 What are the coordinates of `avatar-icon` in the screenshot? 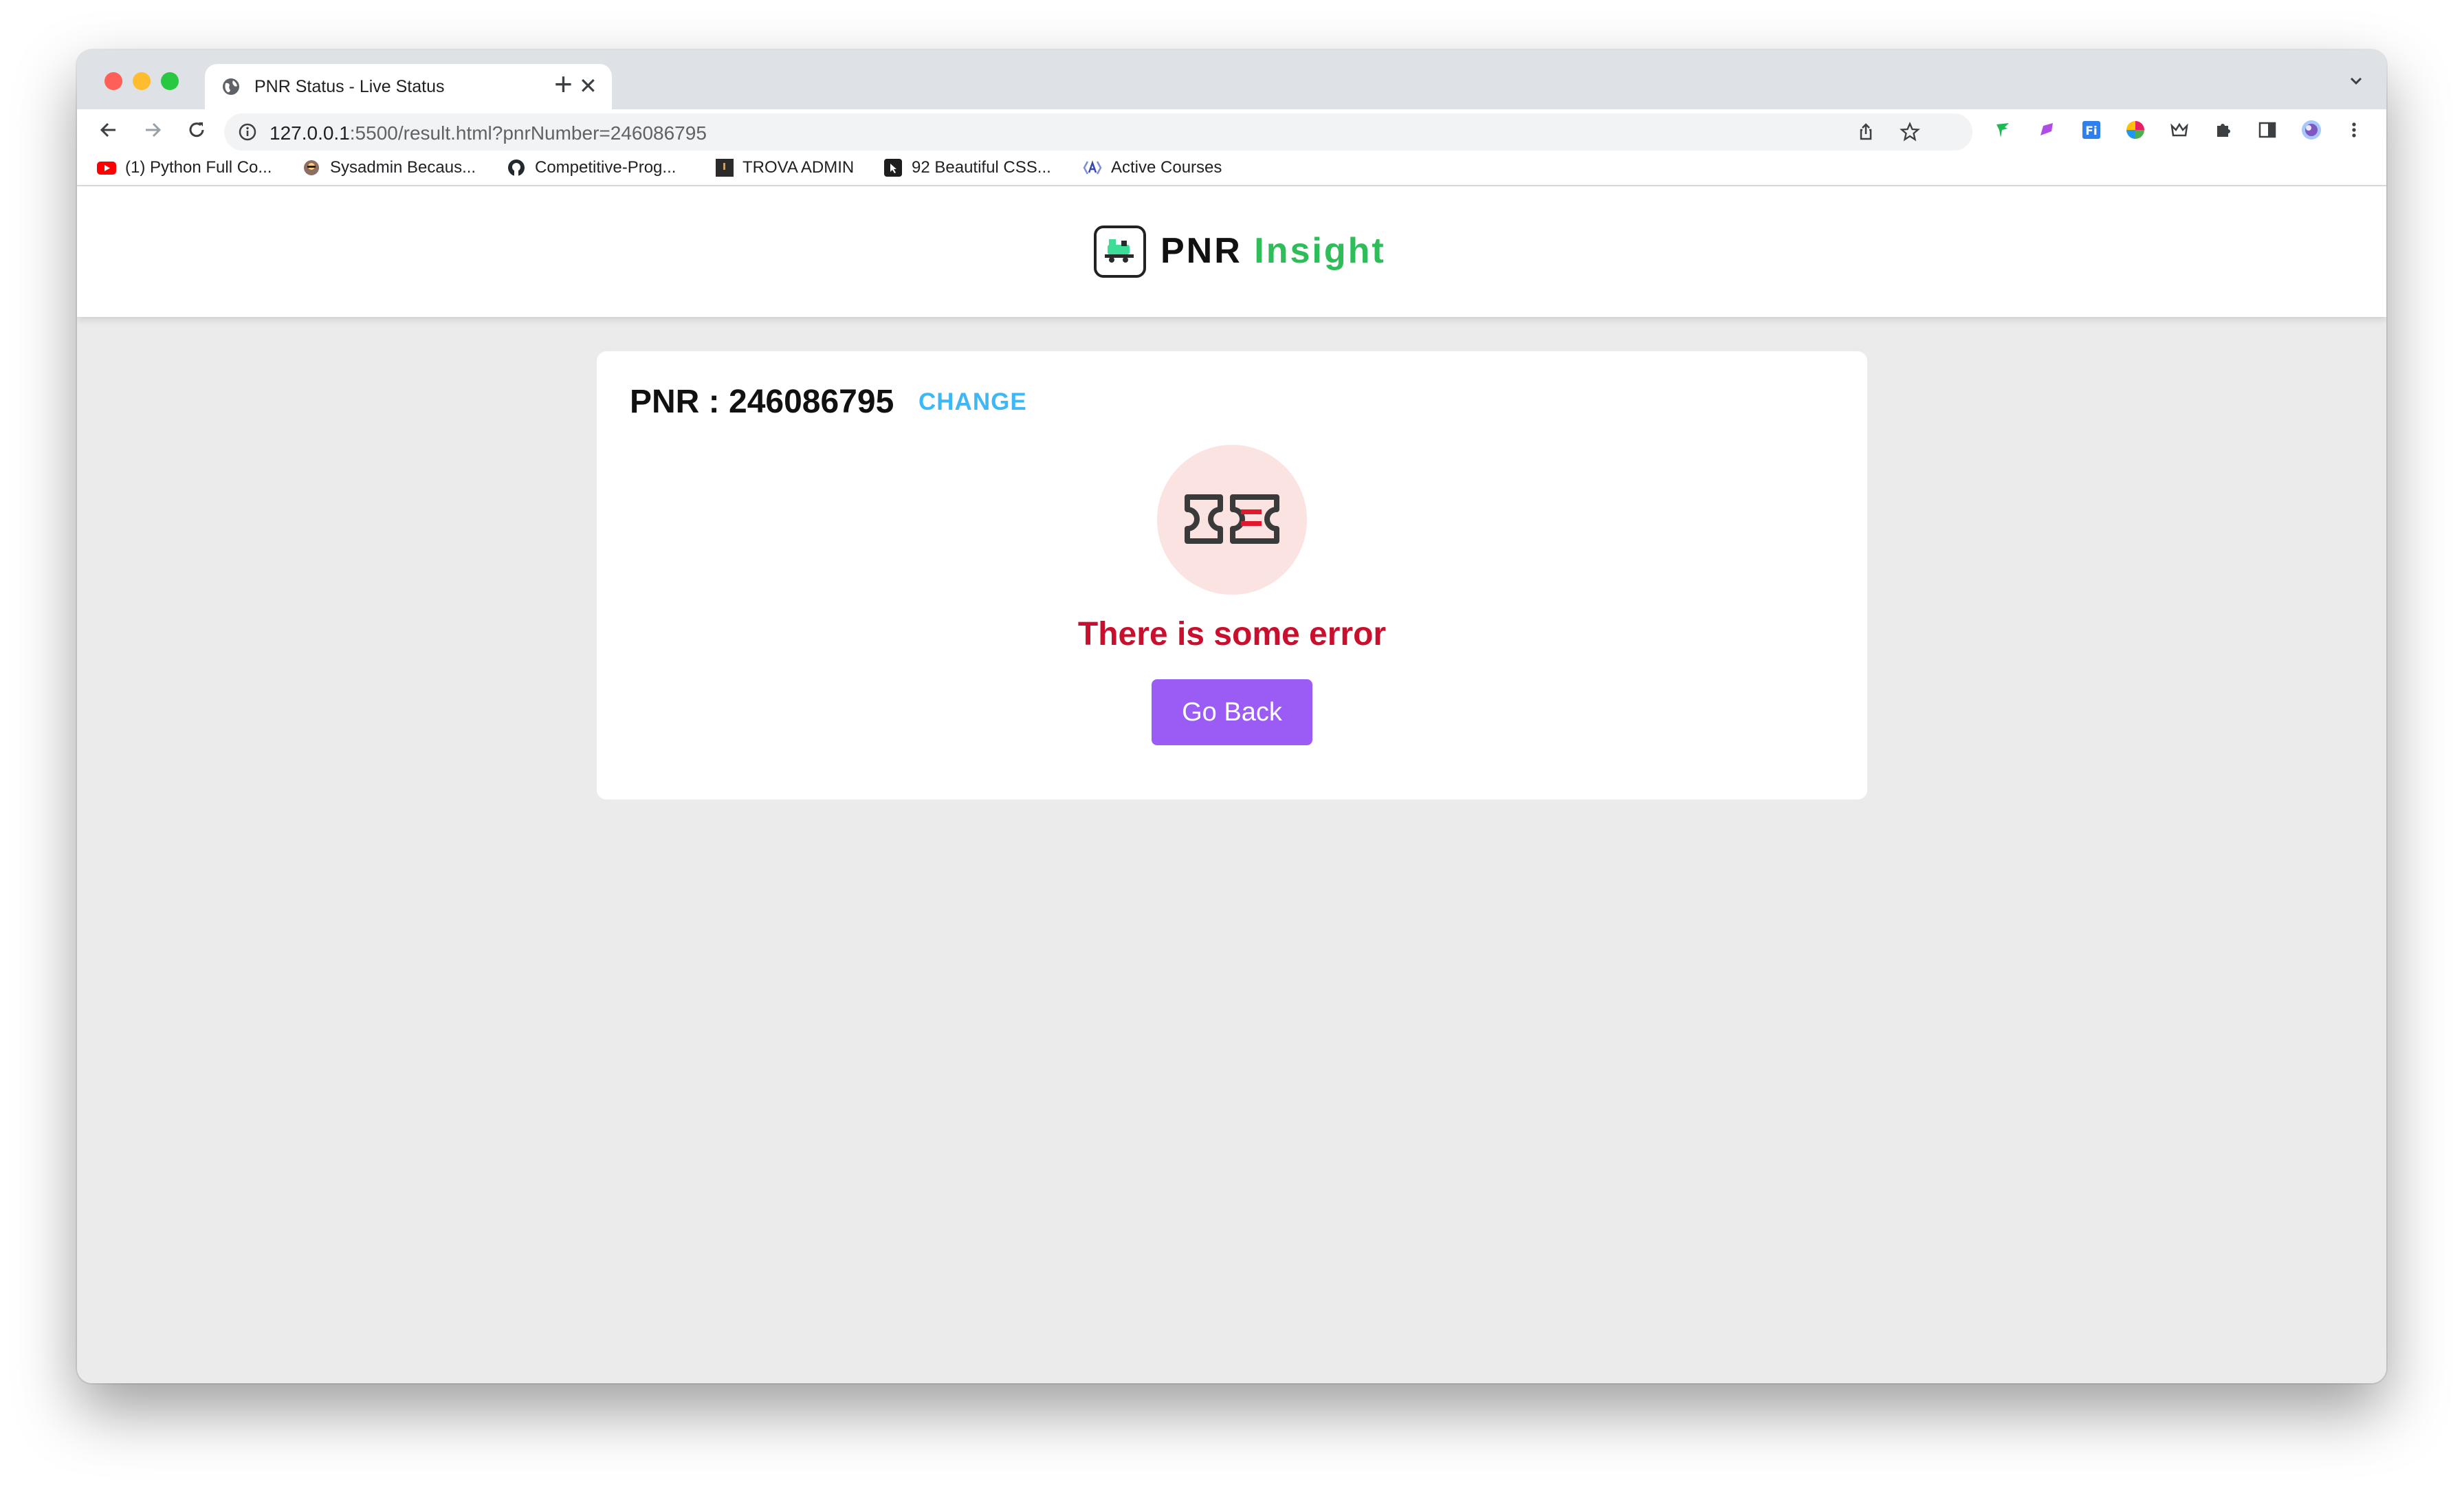 It's located at (311, 167).